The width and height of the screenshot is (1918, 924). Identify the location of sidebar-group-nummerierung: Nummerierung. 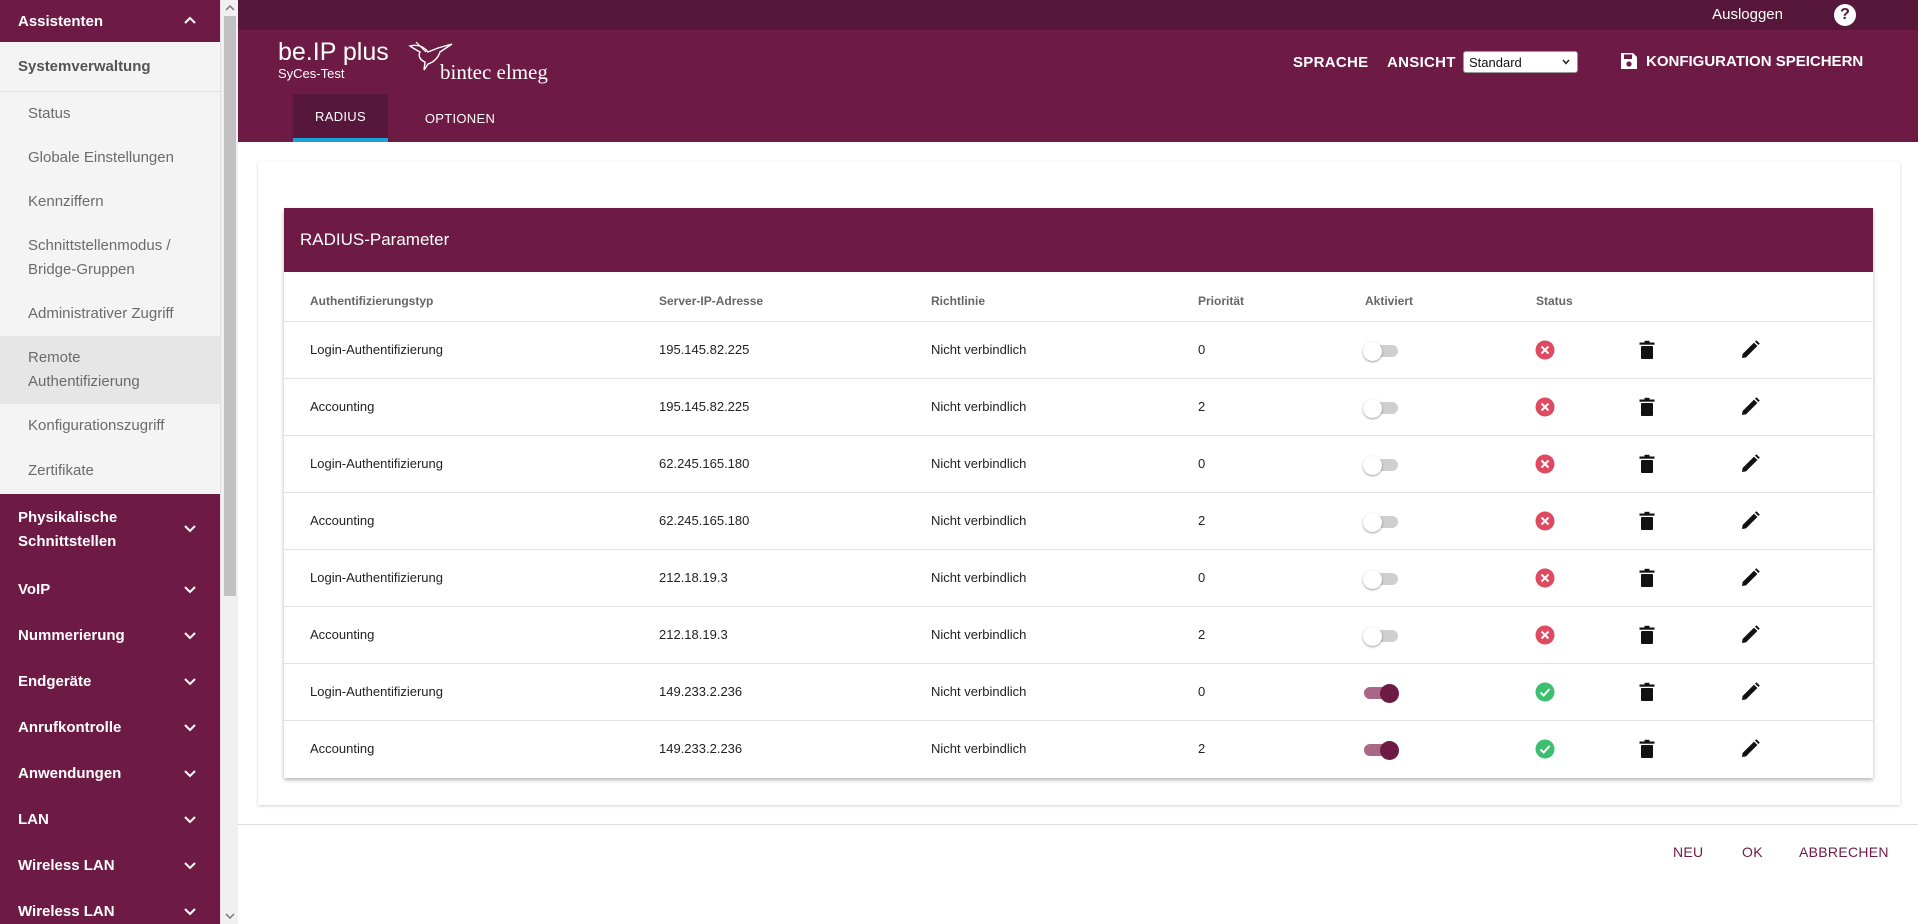
(110, 635).